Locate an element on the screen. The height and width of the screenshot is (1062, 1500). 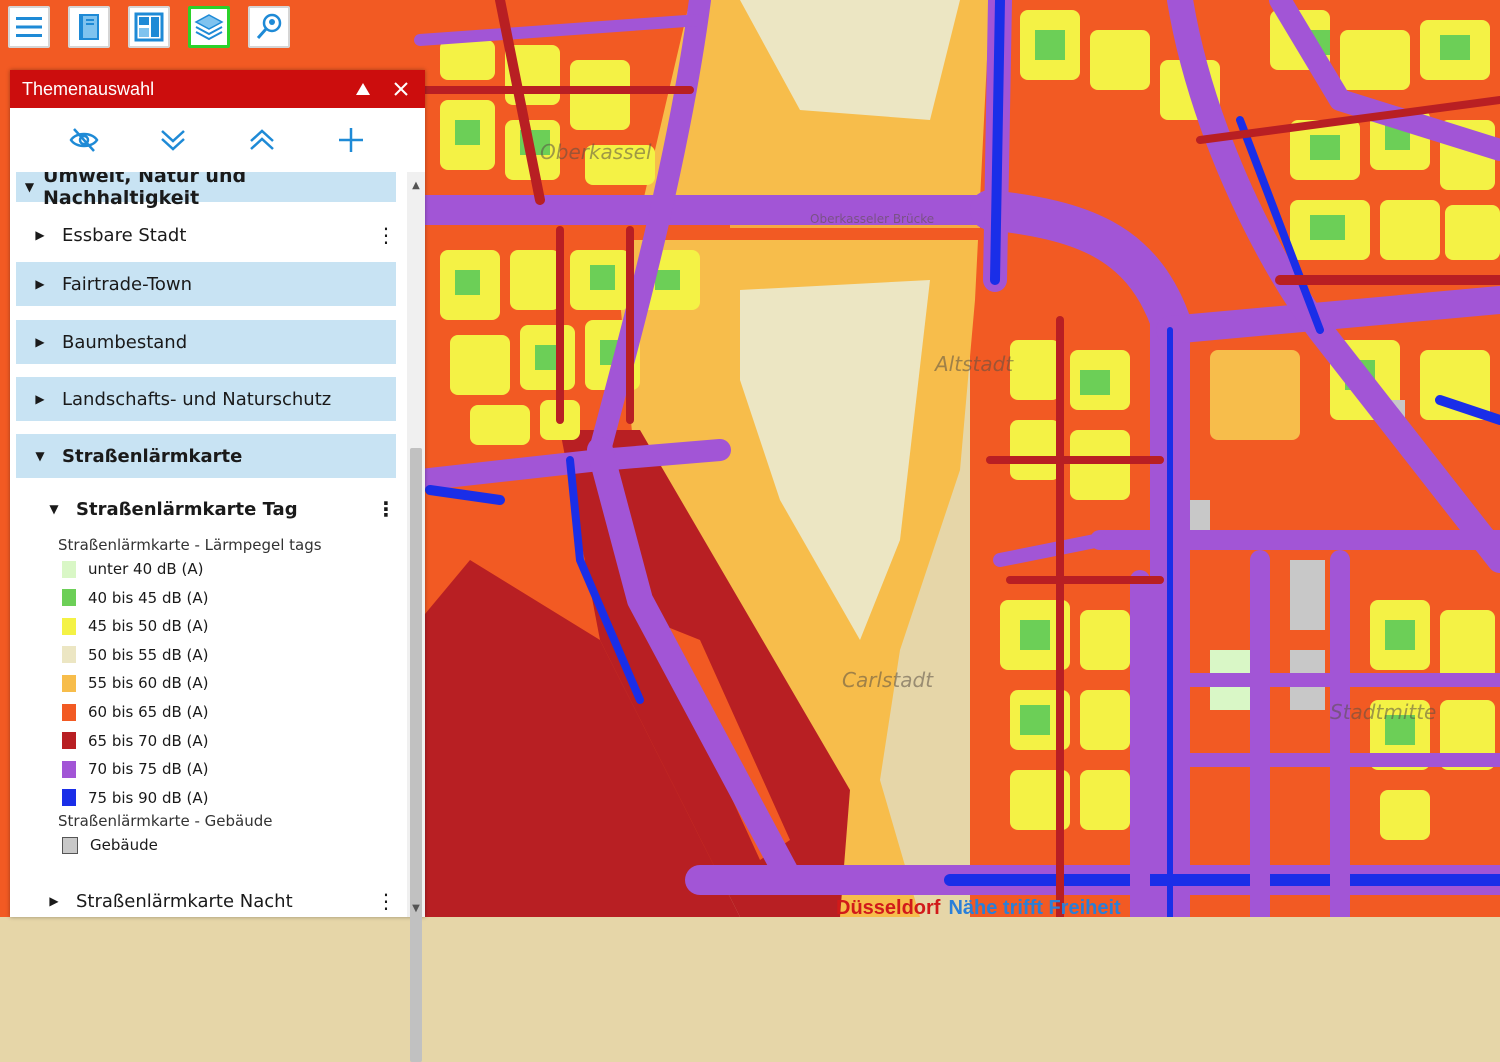
tree-item-label: Straßenlärmkarte is located at coordinates (152, 456).